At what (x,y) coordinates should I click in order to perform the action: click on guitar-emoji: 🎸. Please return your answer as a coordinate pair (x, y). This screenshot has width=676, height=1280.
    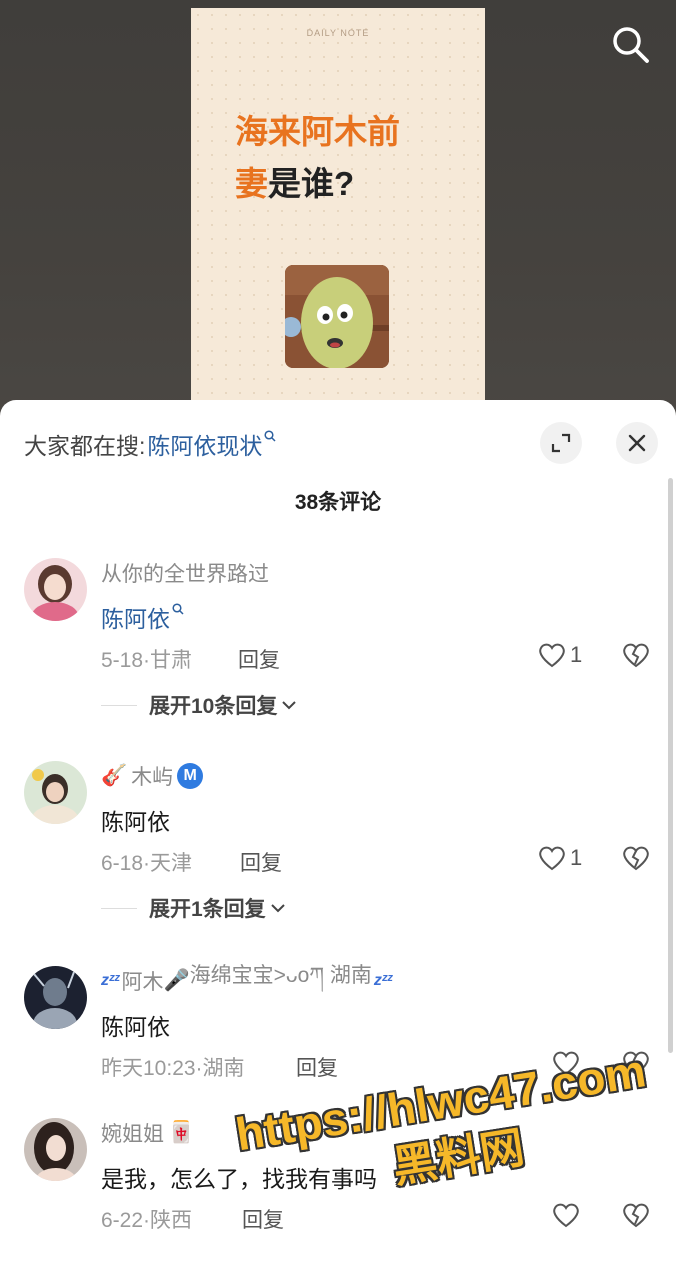
    Looking at the image, I should click on (114, 775).